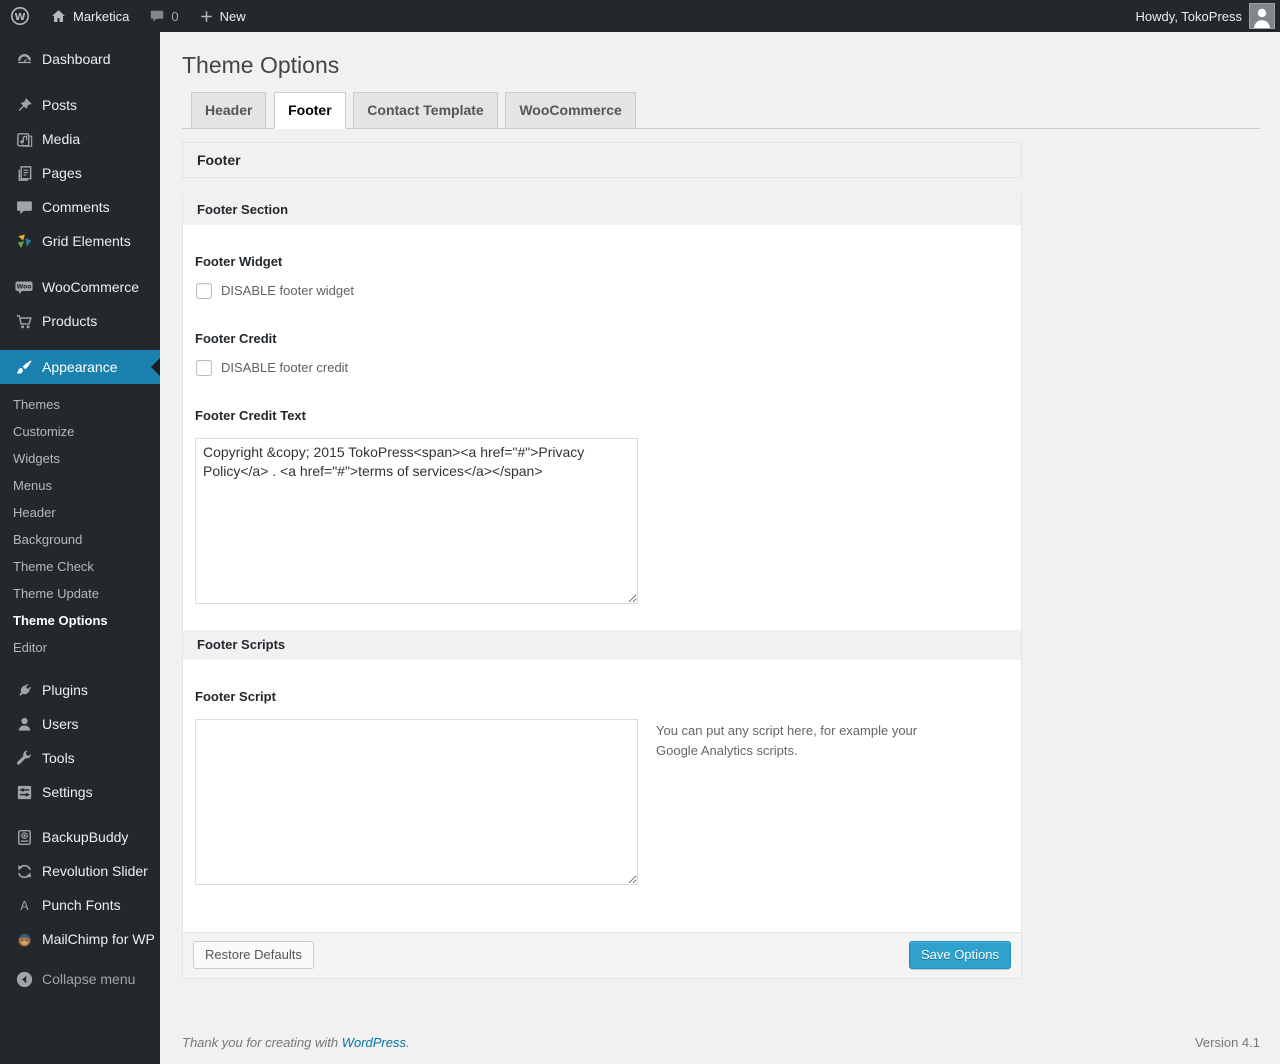 The image size is (1280, 1064). Describe the element at coordinates (80, 979) in the screenshot. I see `collapse-menu-button: Collapse menu` at that location.